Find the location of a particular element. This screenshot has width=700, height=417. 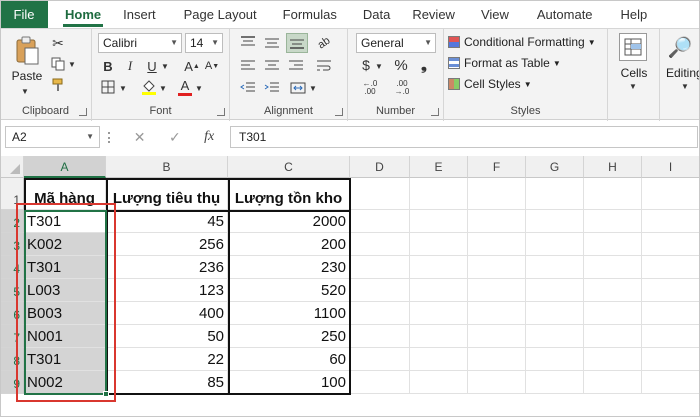

table-cell: 22 is located at coordinates (167, 359).